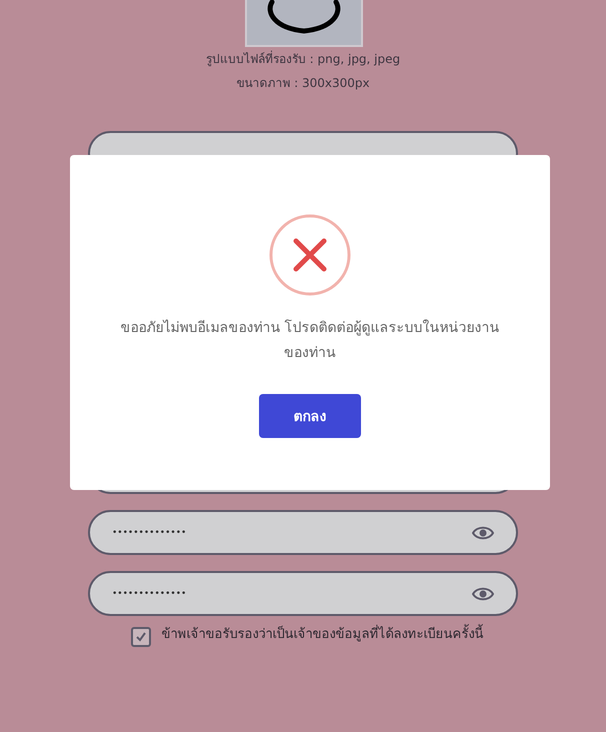  Describe the element at coordinates (304, 23) in the screenshot. I see `avatar-placeholder` at that location.